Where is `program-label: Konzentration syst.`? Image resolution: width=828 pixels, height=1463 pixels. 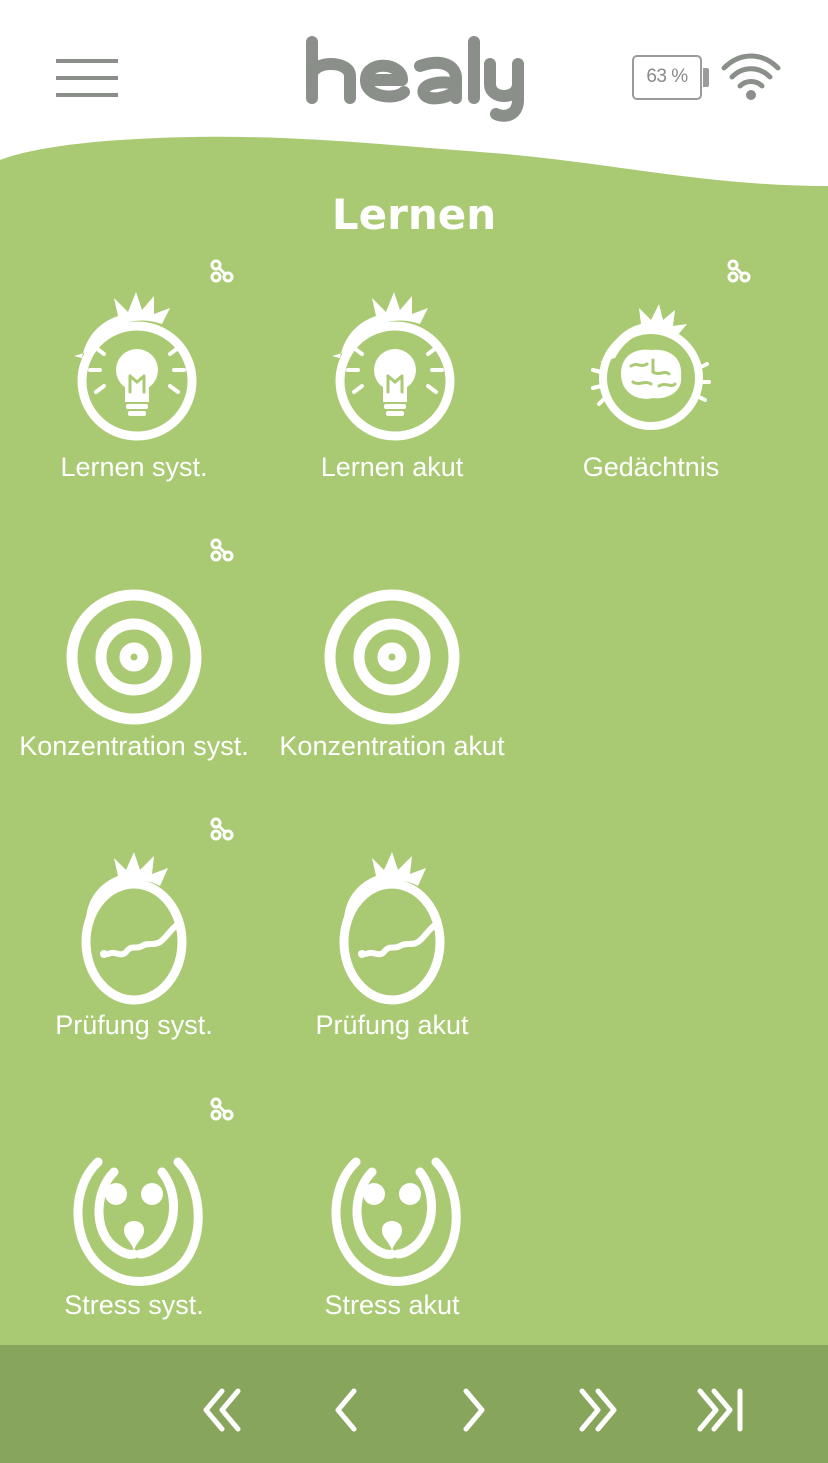 program-label: Konzentration syst. is located at coordinates (134, 746).